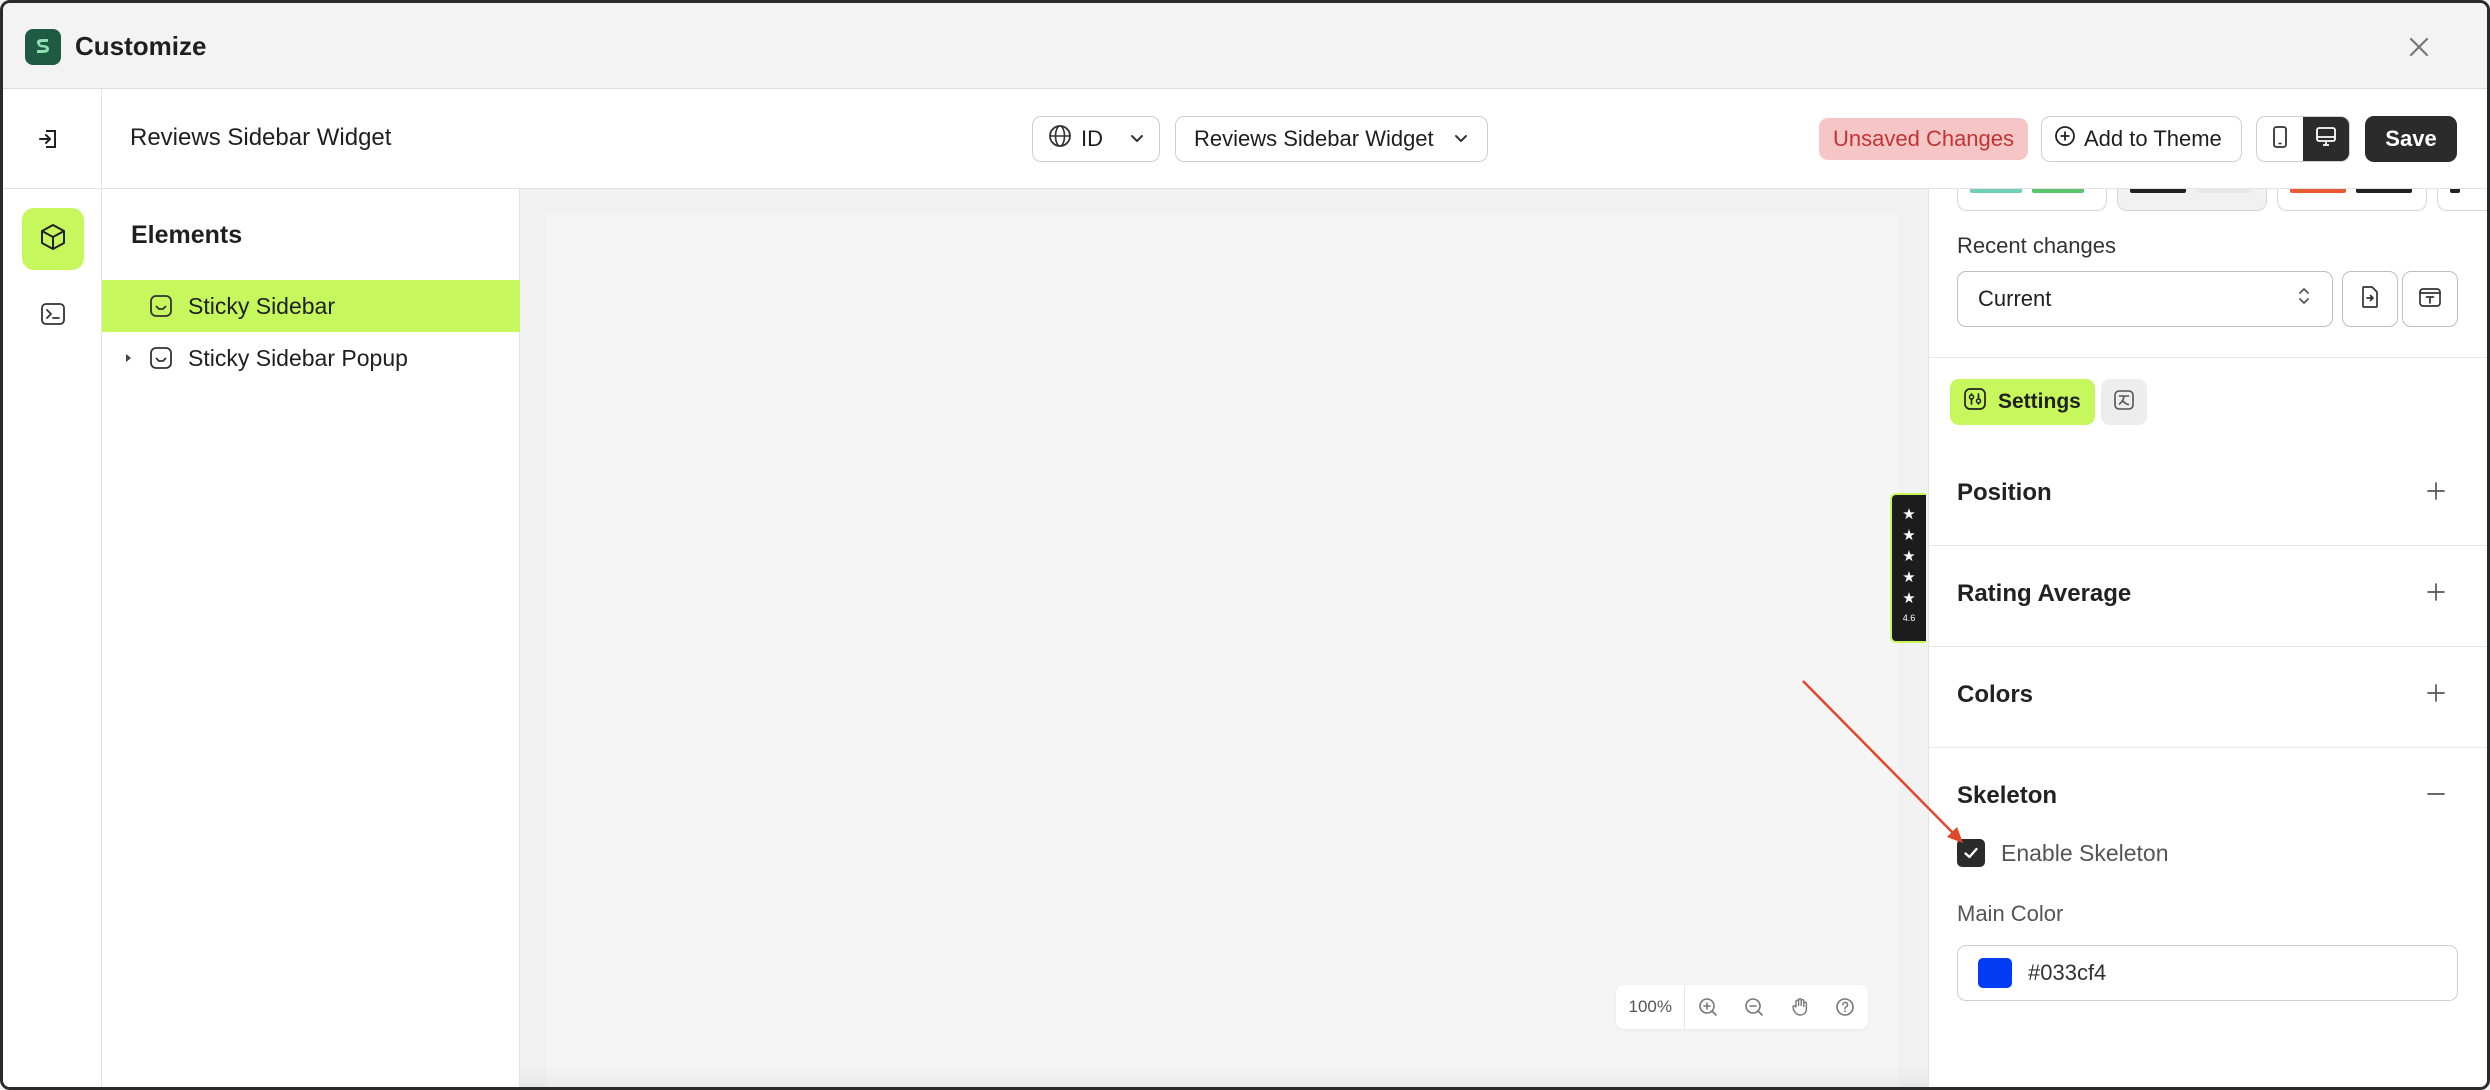 The width and height of the screenshot is (2490, 1090). I want to click on main-color-label: Main Color, so click(2010, 913).